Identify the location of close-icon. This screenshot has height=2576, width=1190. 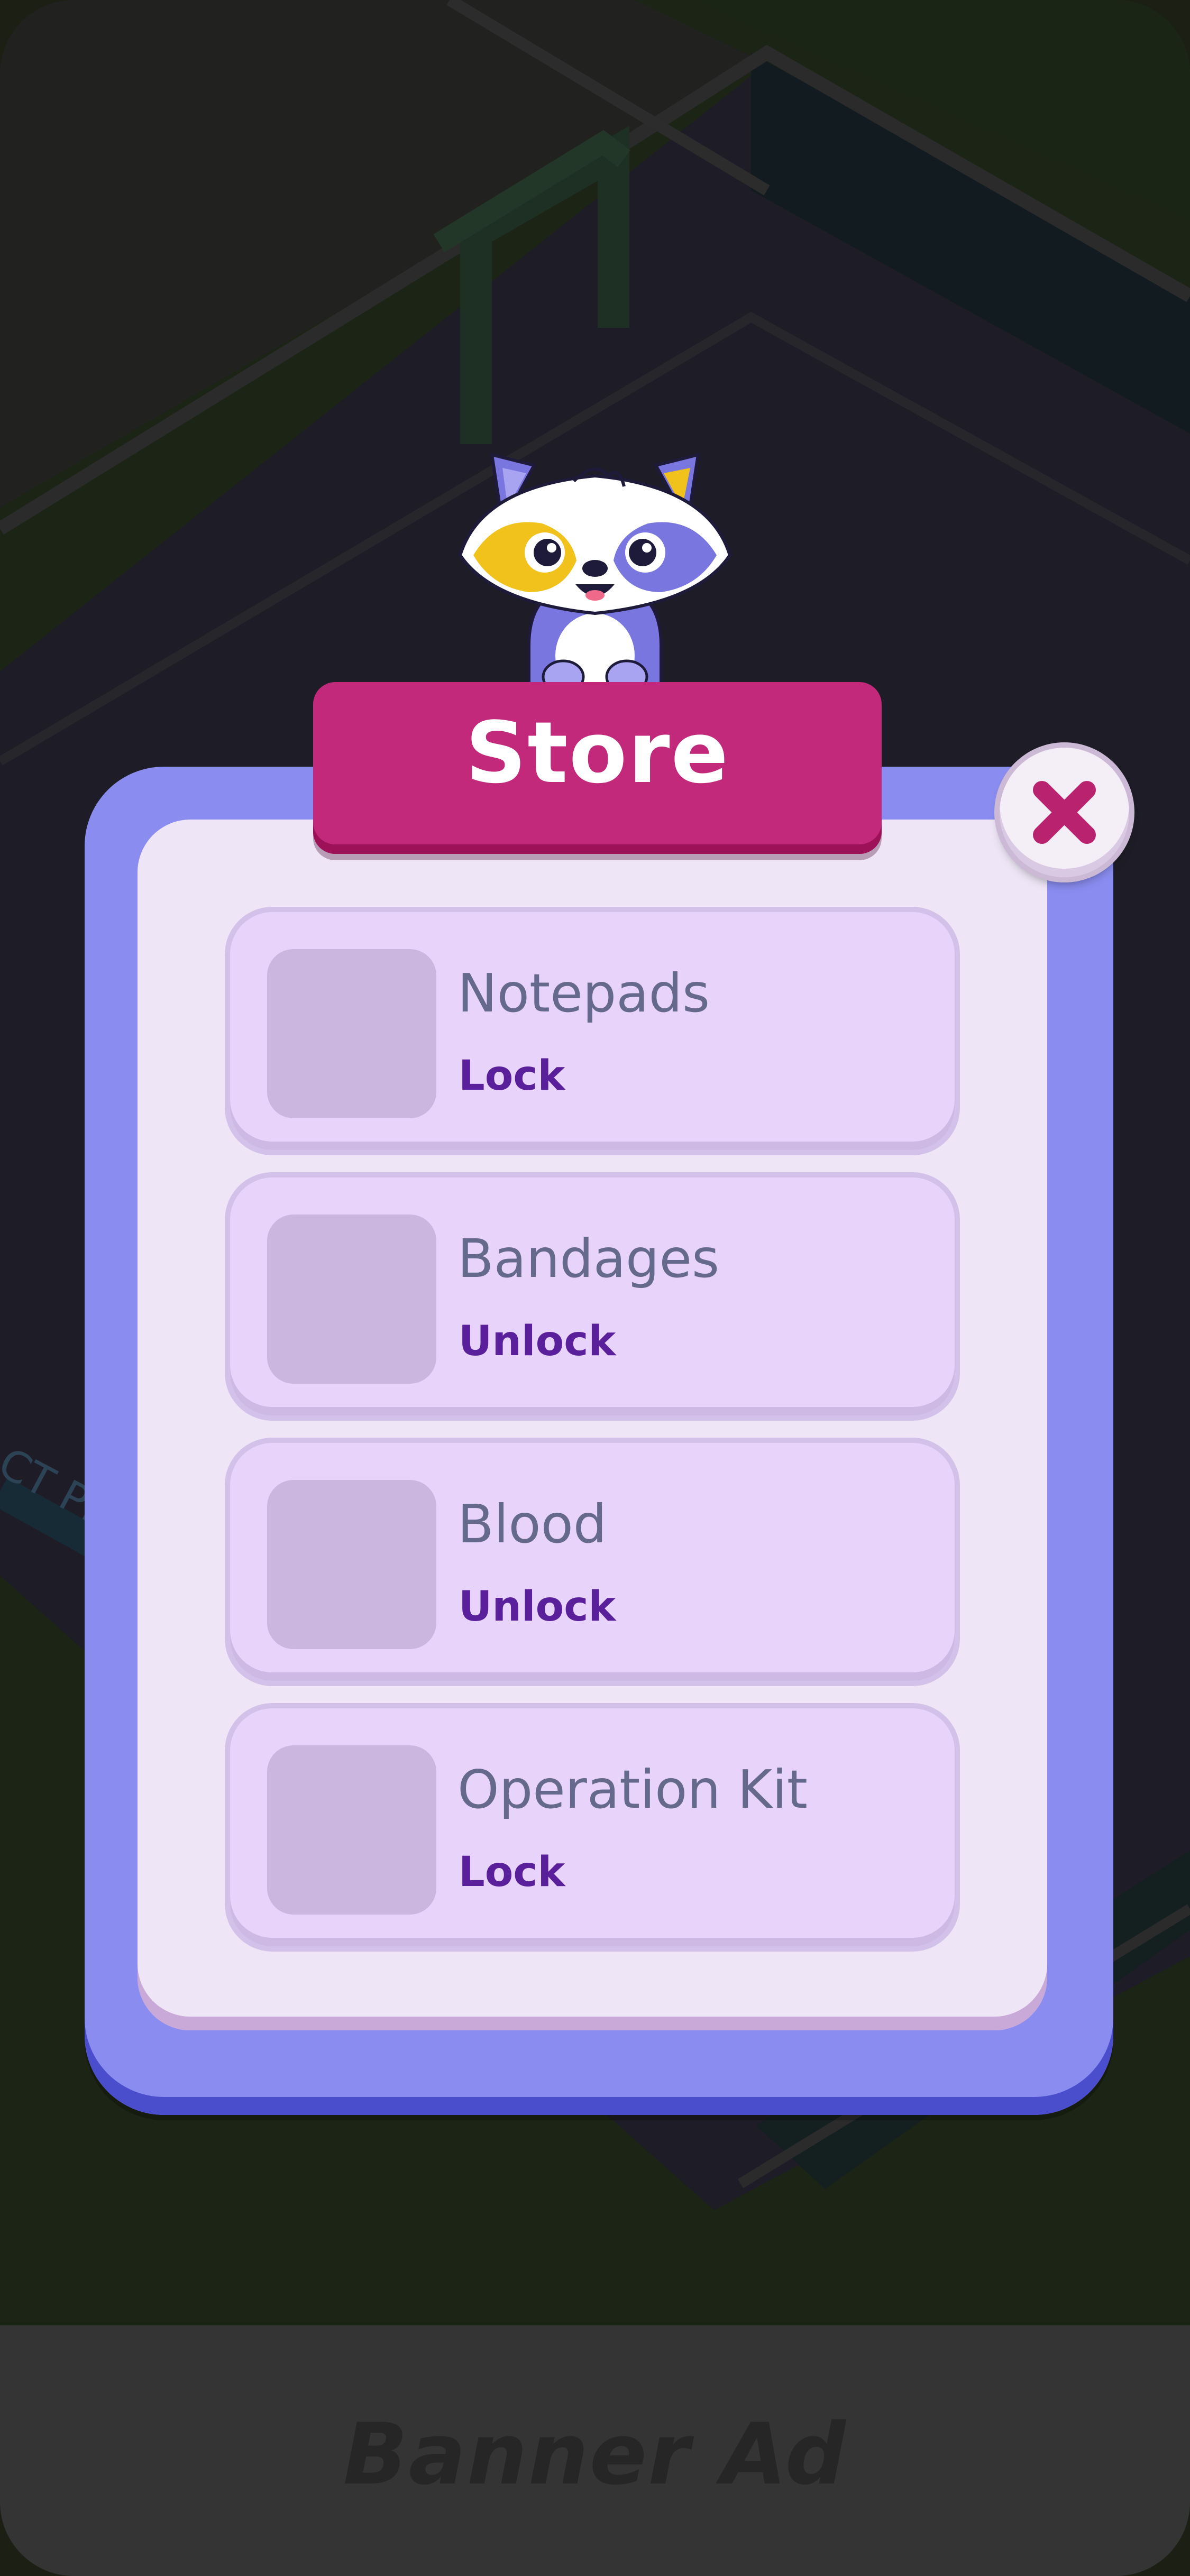
(1064, 812).